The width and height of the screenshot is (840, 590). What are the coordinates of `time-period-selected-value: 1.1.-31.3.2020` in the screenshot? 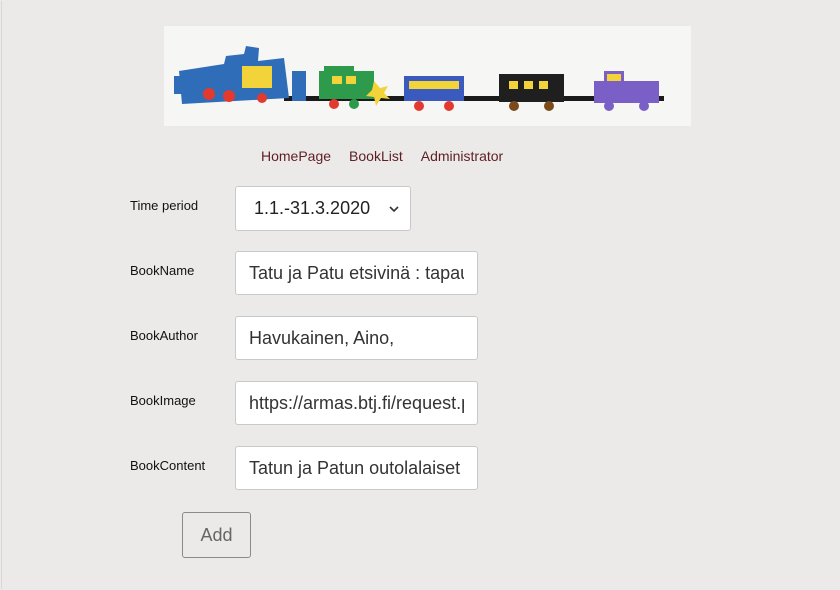 It's located at (312, 208).